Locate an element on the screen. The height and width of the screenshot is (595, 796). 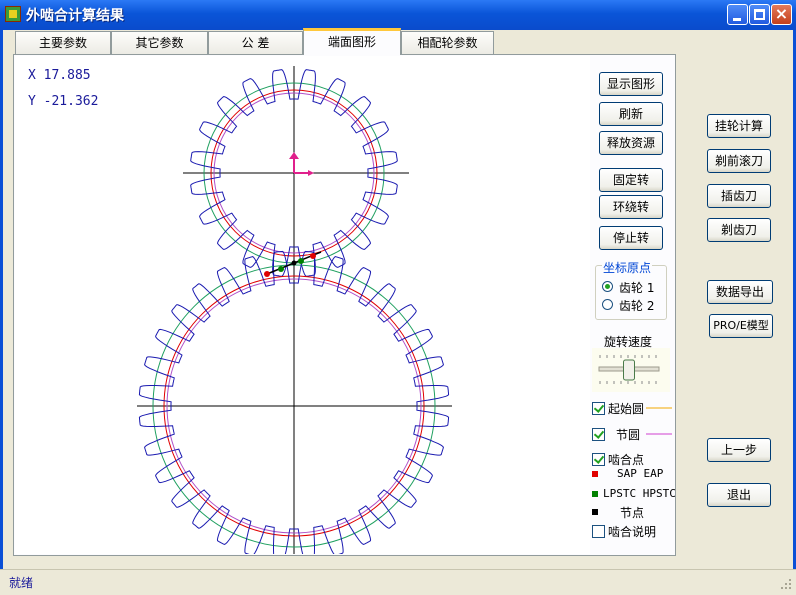
pitch-point-legend: 节点 is located at coordinates (632, 513).